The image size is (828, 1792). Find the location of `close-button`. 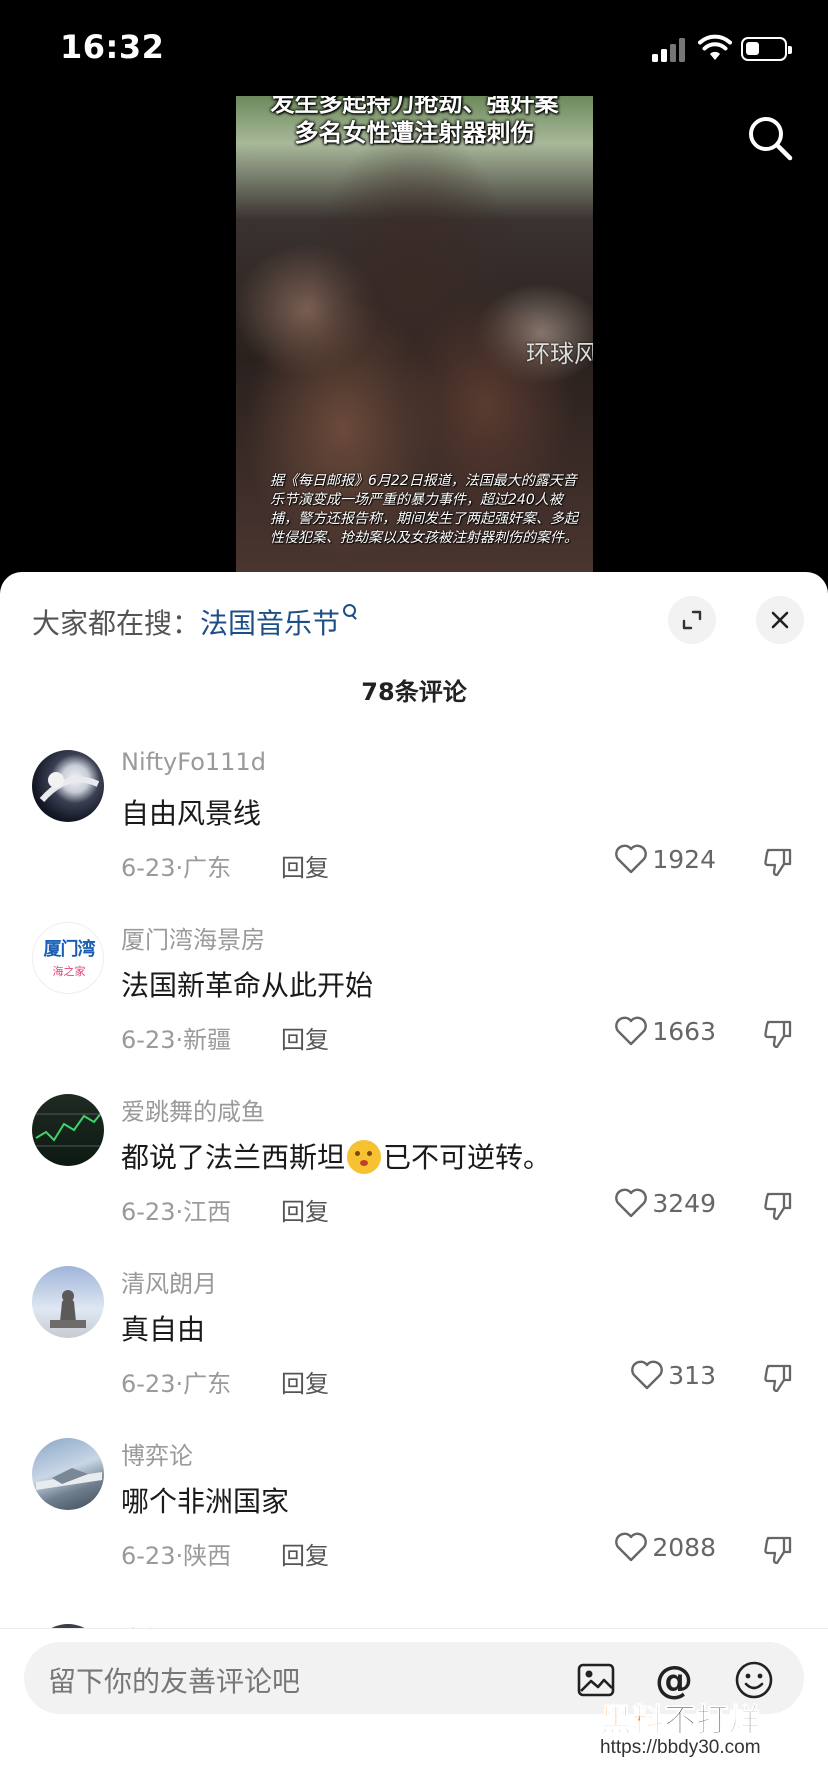

close-button is located at coordinates (780, 620).